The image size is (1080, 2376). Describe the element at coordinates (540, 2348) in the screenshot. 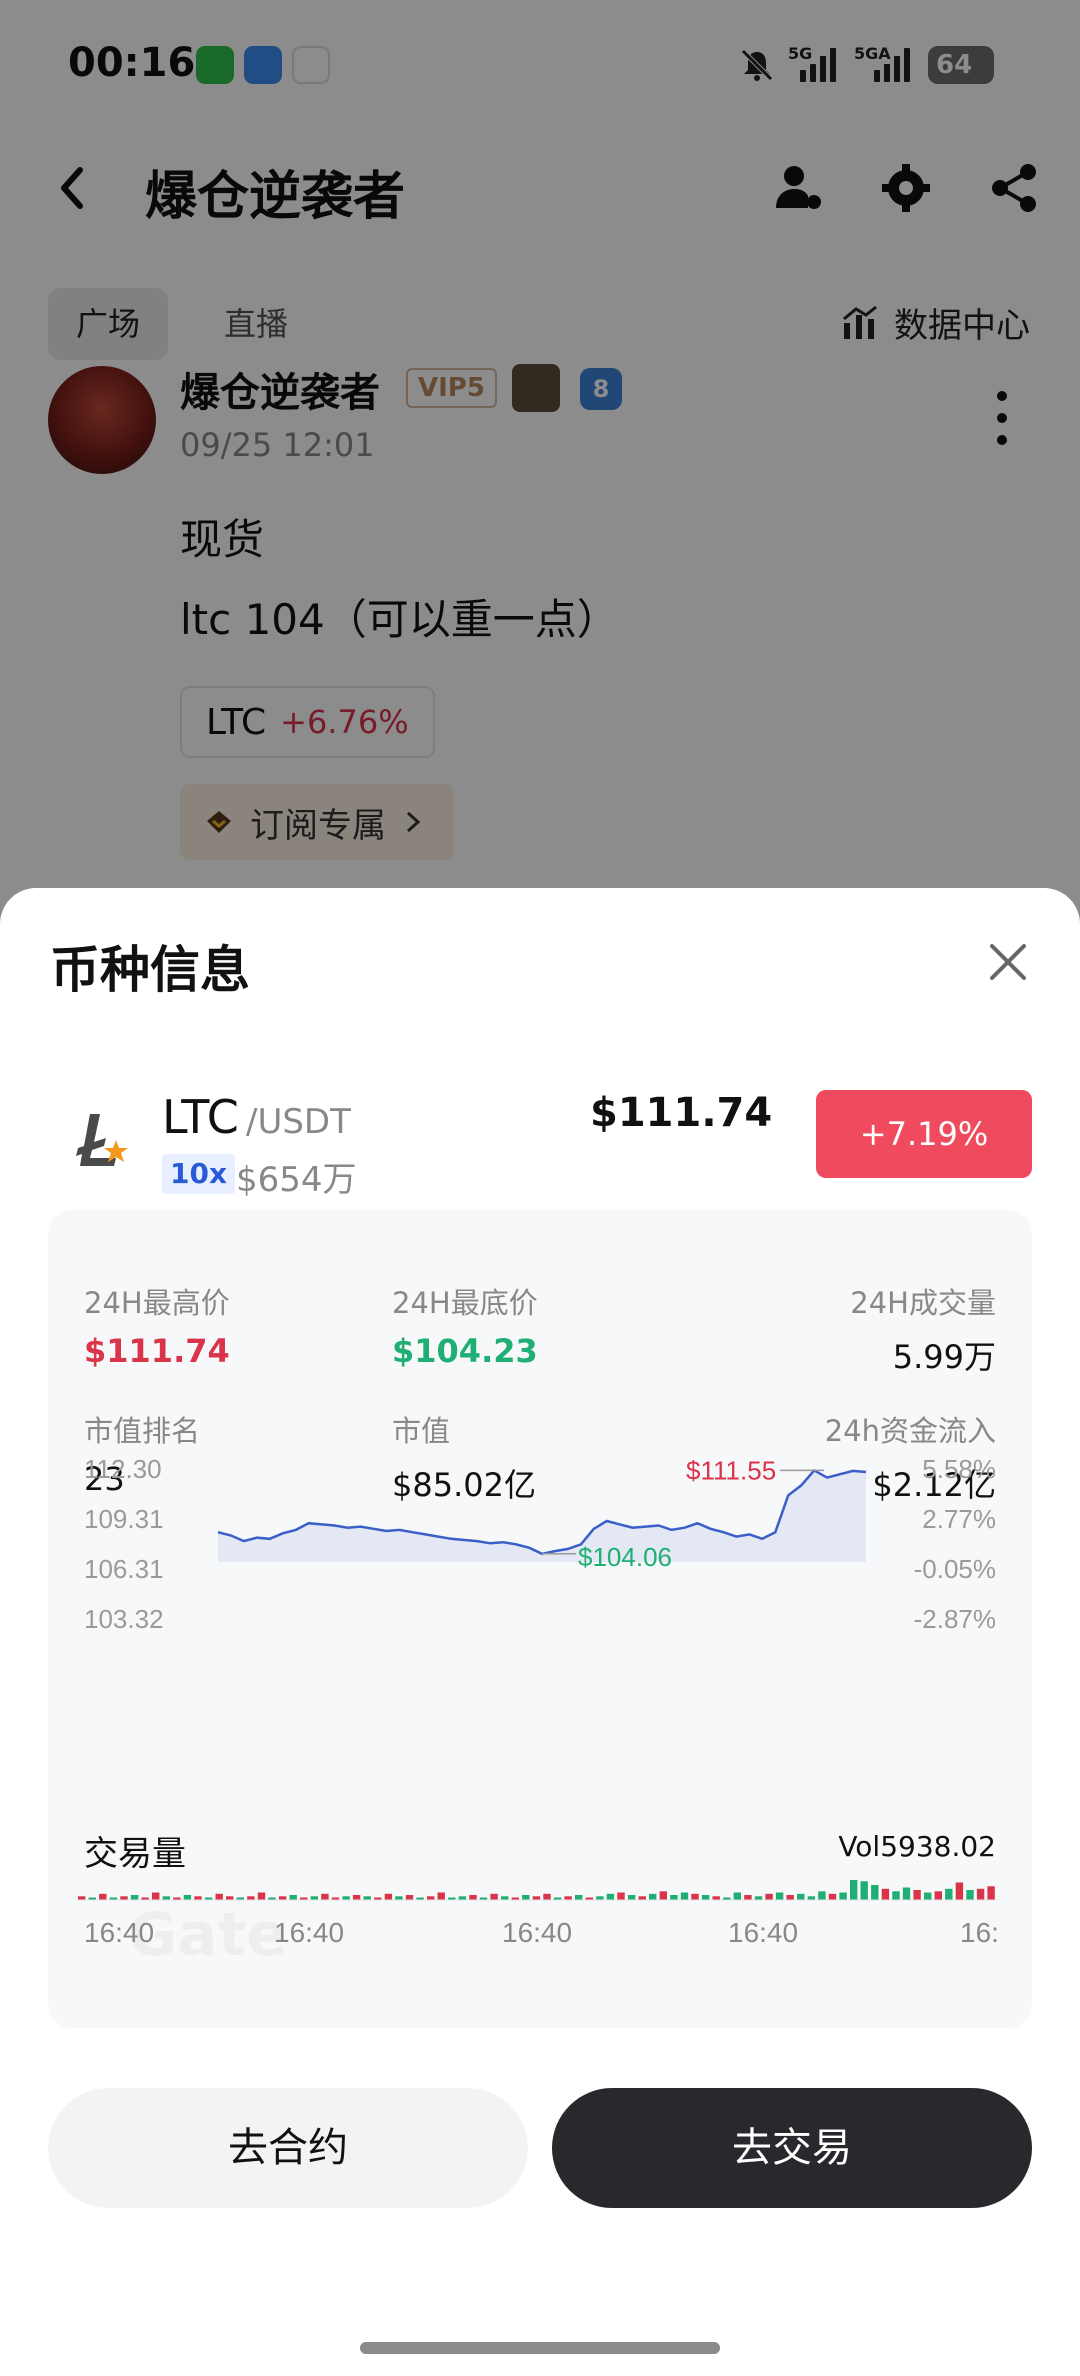

I see `home-indicator` at that location.